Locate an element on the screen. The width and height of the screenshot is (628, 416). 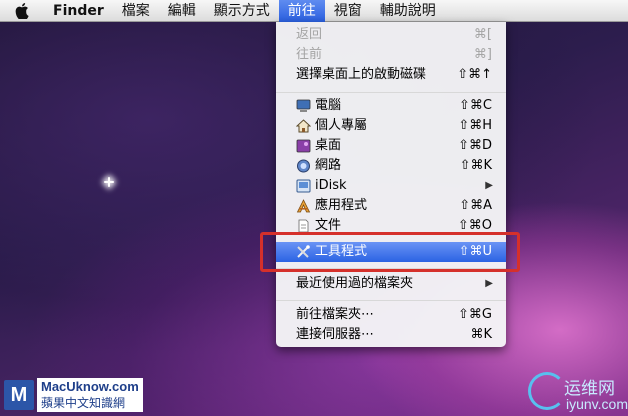
menu-item-desktop: 桌面 ⇧⌘D is located at coordinates (391, 146).